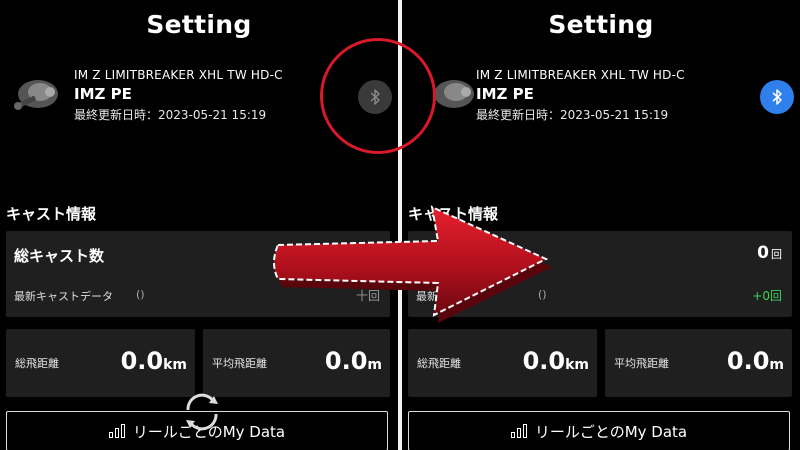 The height and width of the screenshot is (450, 800). Describe the element at coordinates (611, 431) in the screenshot. I see `my-data-label: リールごとのMy Data` at that location.